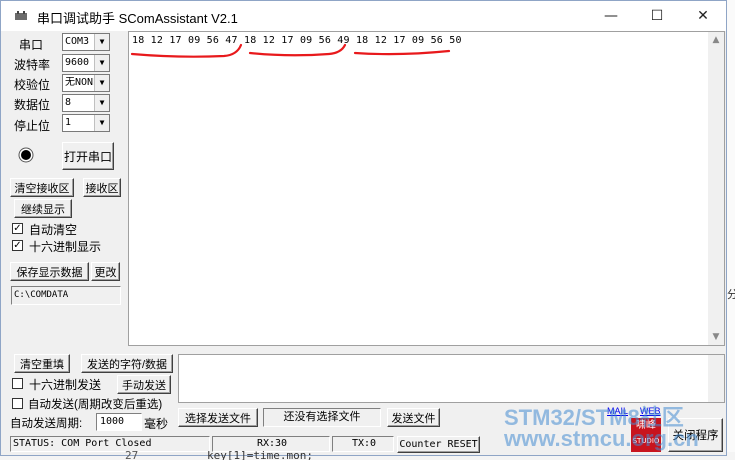 The image size is (735, 460). I want to click on scroll-down-icon: ▼, so click(716, 337).